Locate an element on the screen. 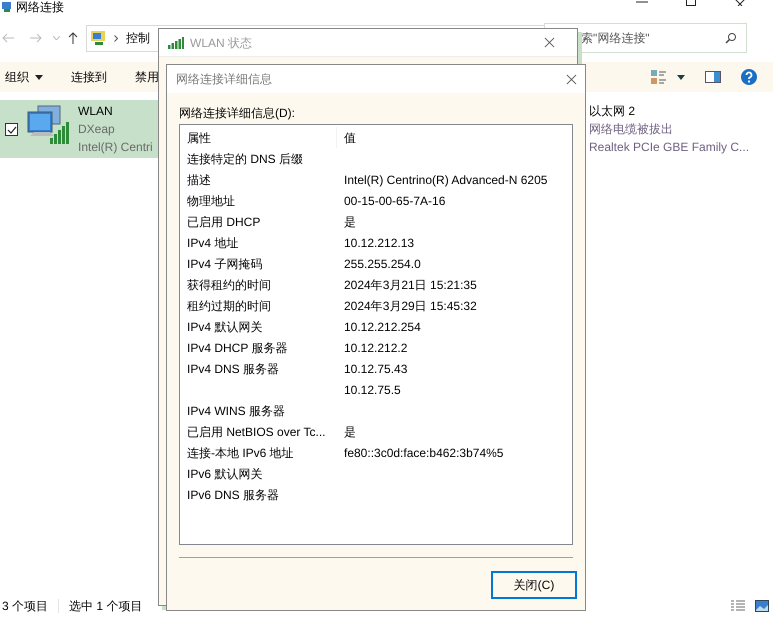  value-cell: Intel(R) Centrino(R) Advanced-N 6205 is located at coordinates (446, 179).